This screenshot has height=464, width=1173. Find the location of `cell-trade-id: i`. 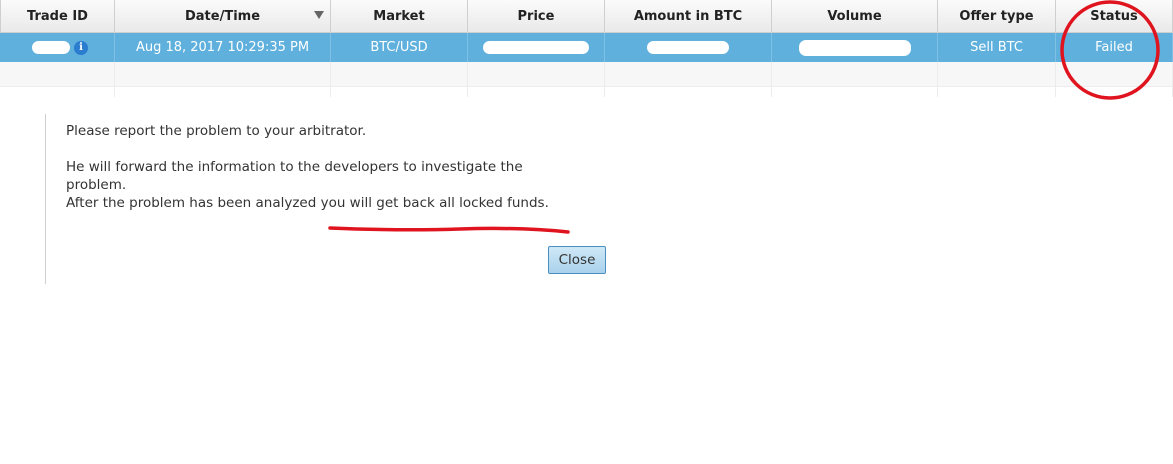

cell-trade-id: i is located at coordinates (57, 47).